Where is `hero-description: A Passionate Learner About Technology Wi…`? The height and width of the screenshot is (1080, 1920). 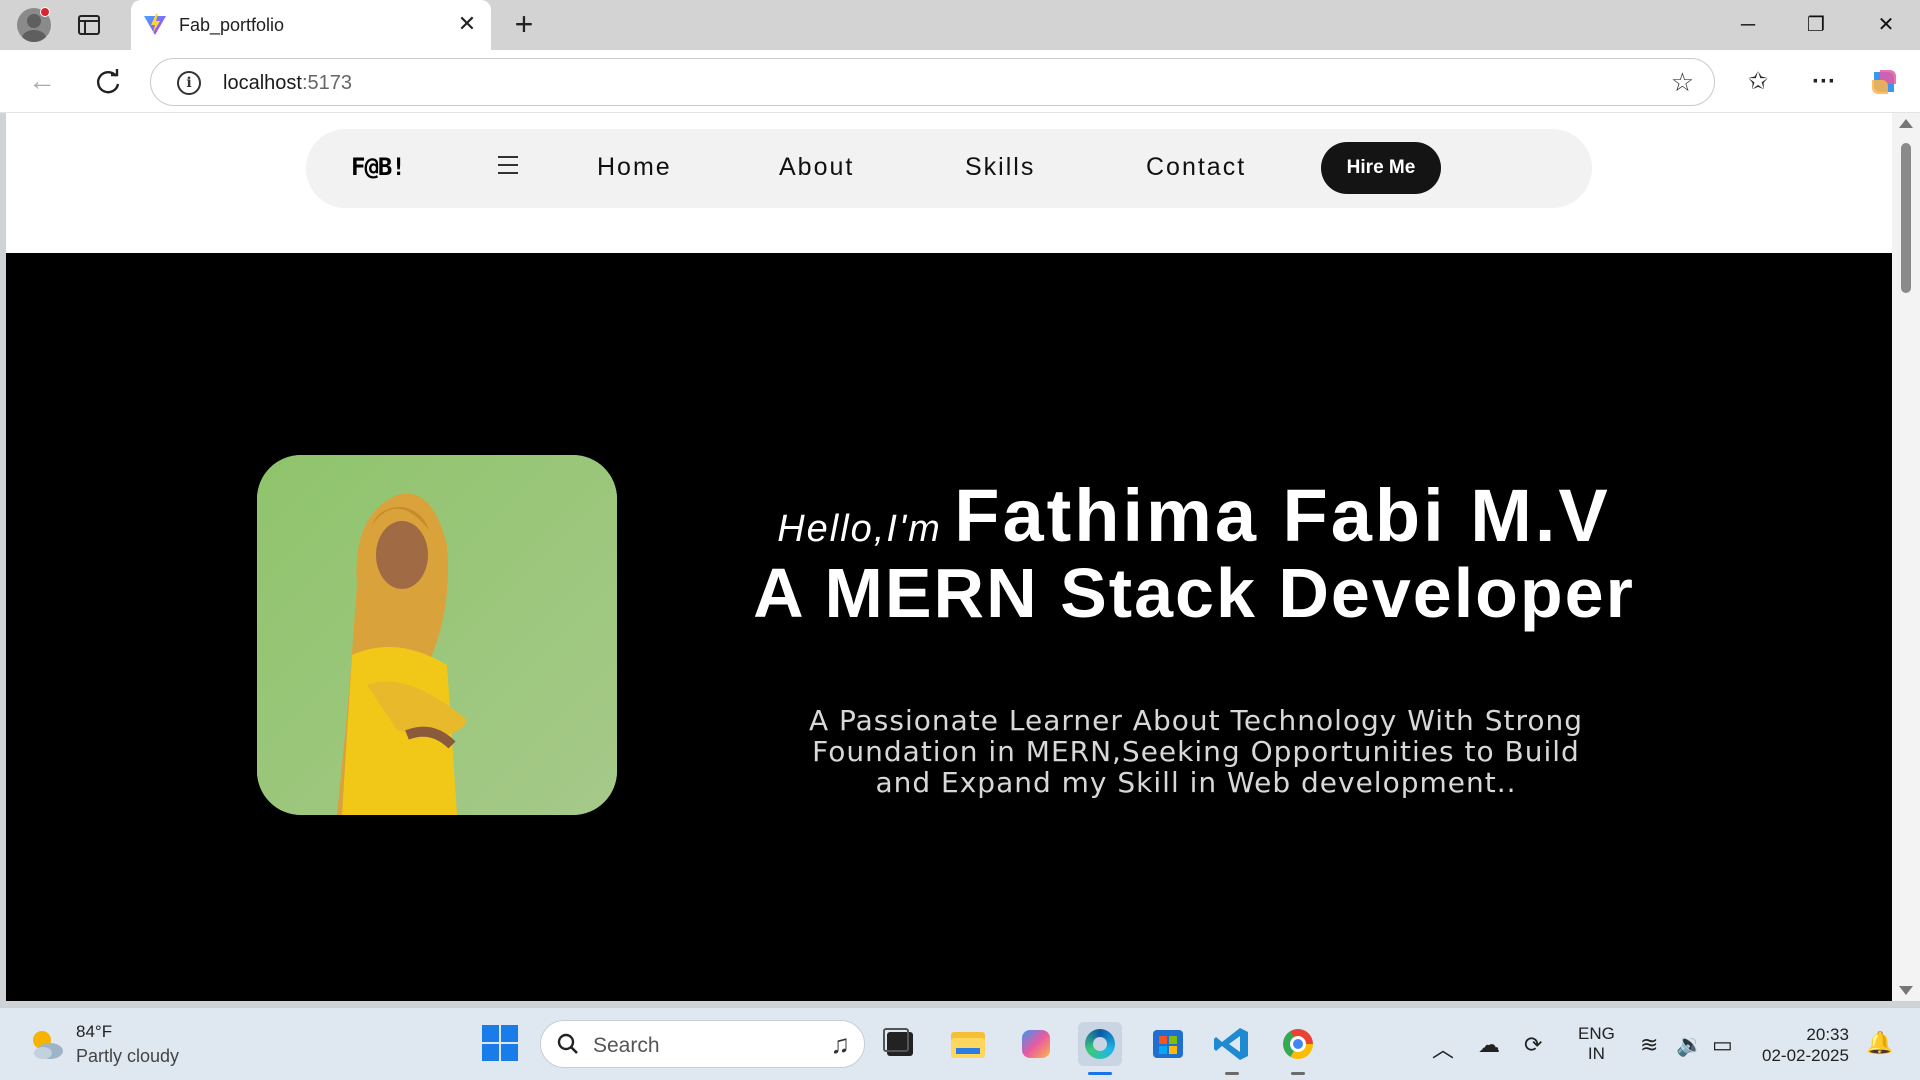 hero-description: A Passionate Learner About Technology Wi… is located at coordinates (1196, 751).